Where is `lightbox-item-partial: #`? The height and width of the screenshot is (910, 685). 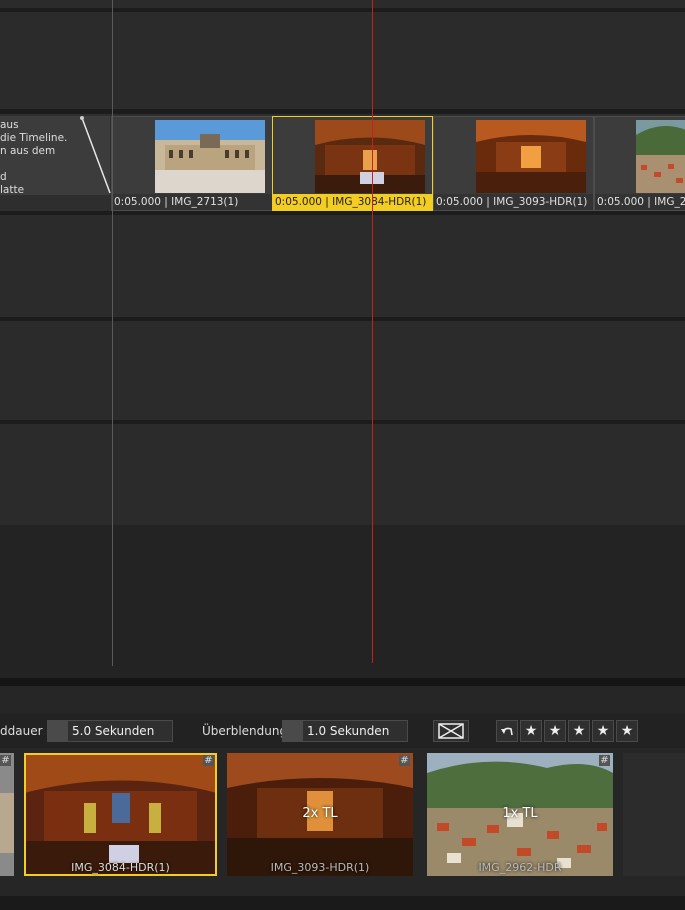
lightbox-item-partial: # is located at coordinates (7, 814).